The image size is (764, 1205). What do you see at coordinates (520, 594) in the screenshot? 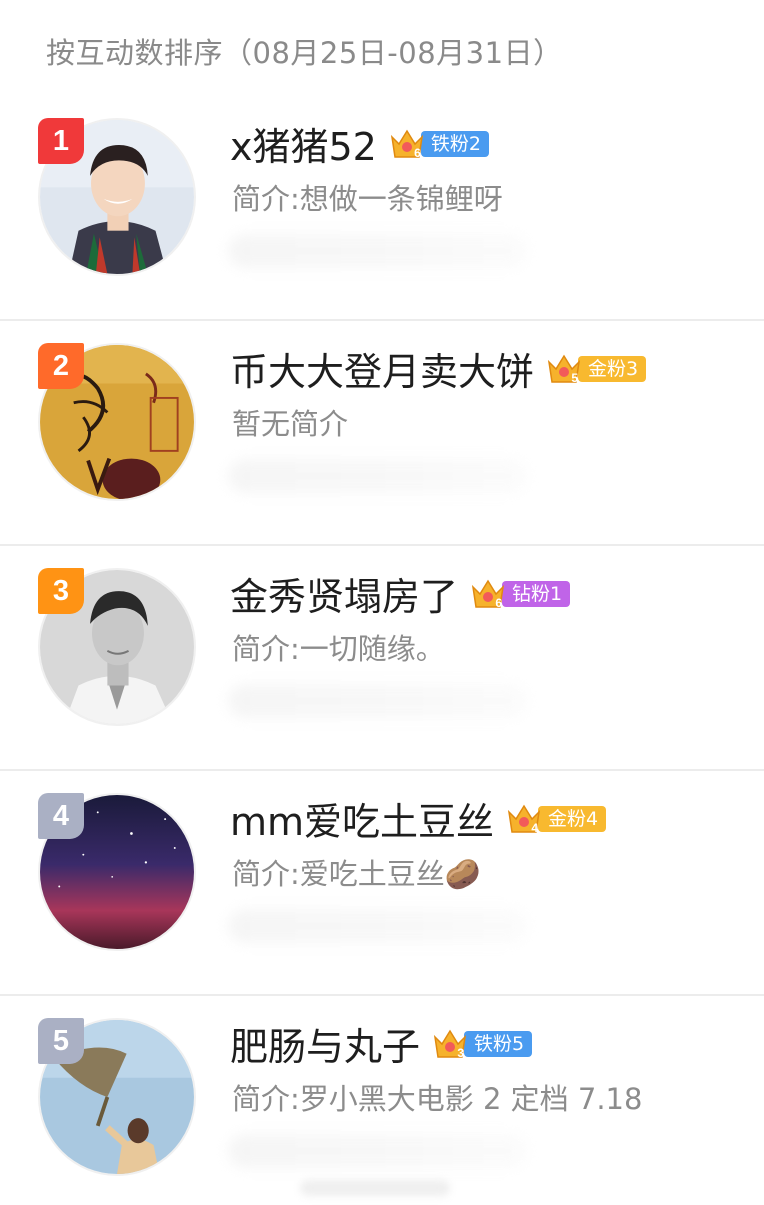
I see `fan-level-badge: 6 钻粉1` at bounding box center [520, 594].